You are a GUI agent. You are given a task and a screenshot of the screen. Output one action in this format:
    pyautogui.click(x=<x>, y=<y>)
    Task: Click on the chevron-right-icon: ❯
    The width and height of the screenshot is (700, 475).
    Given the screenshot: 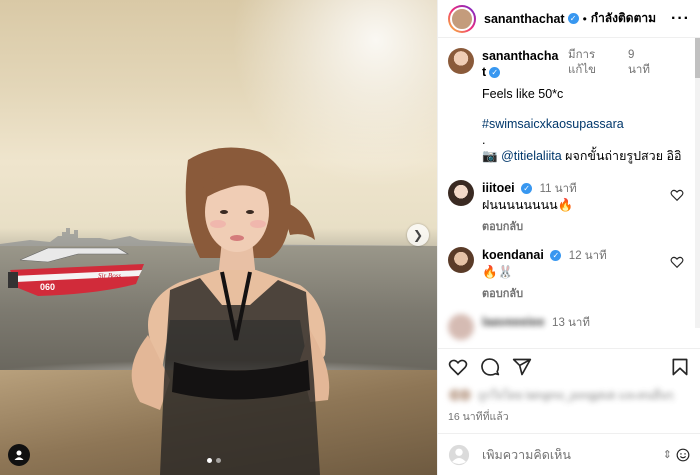 What is the action you would take?
    pyautogui.click(x=418, y=235)
    